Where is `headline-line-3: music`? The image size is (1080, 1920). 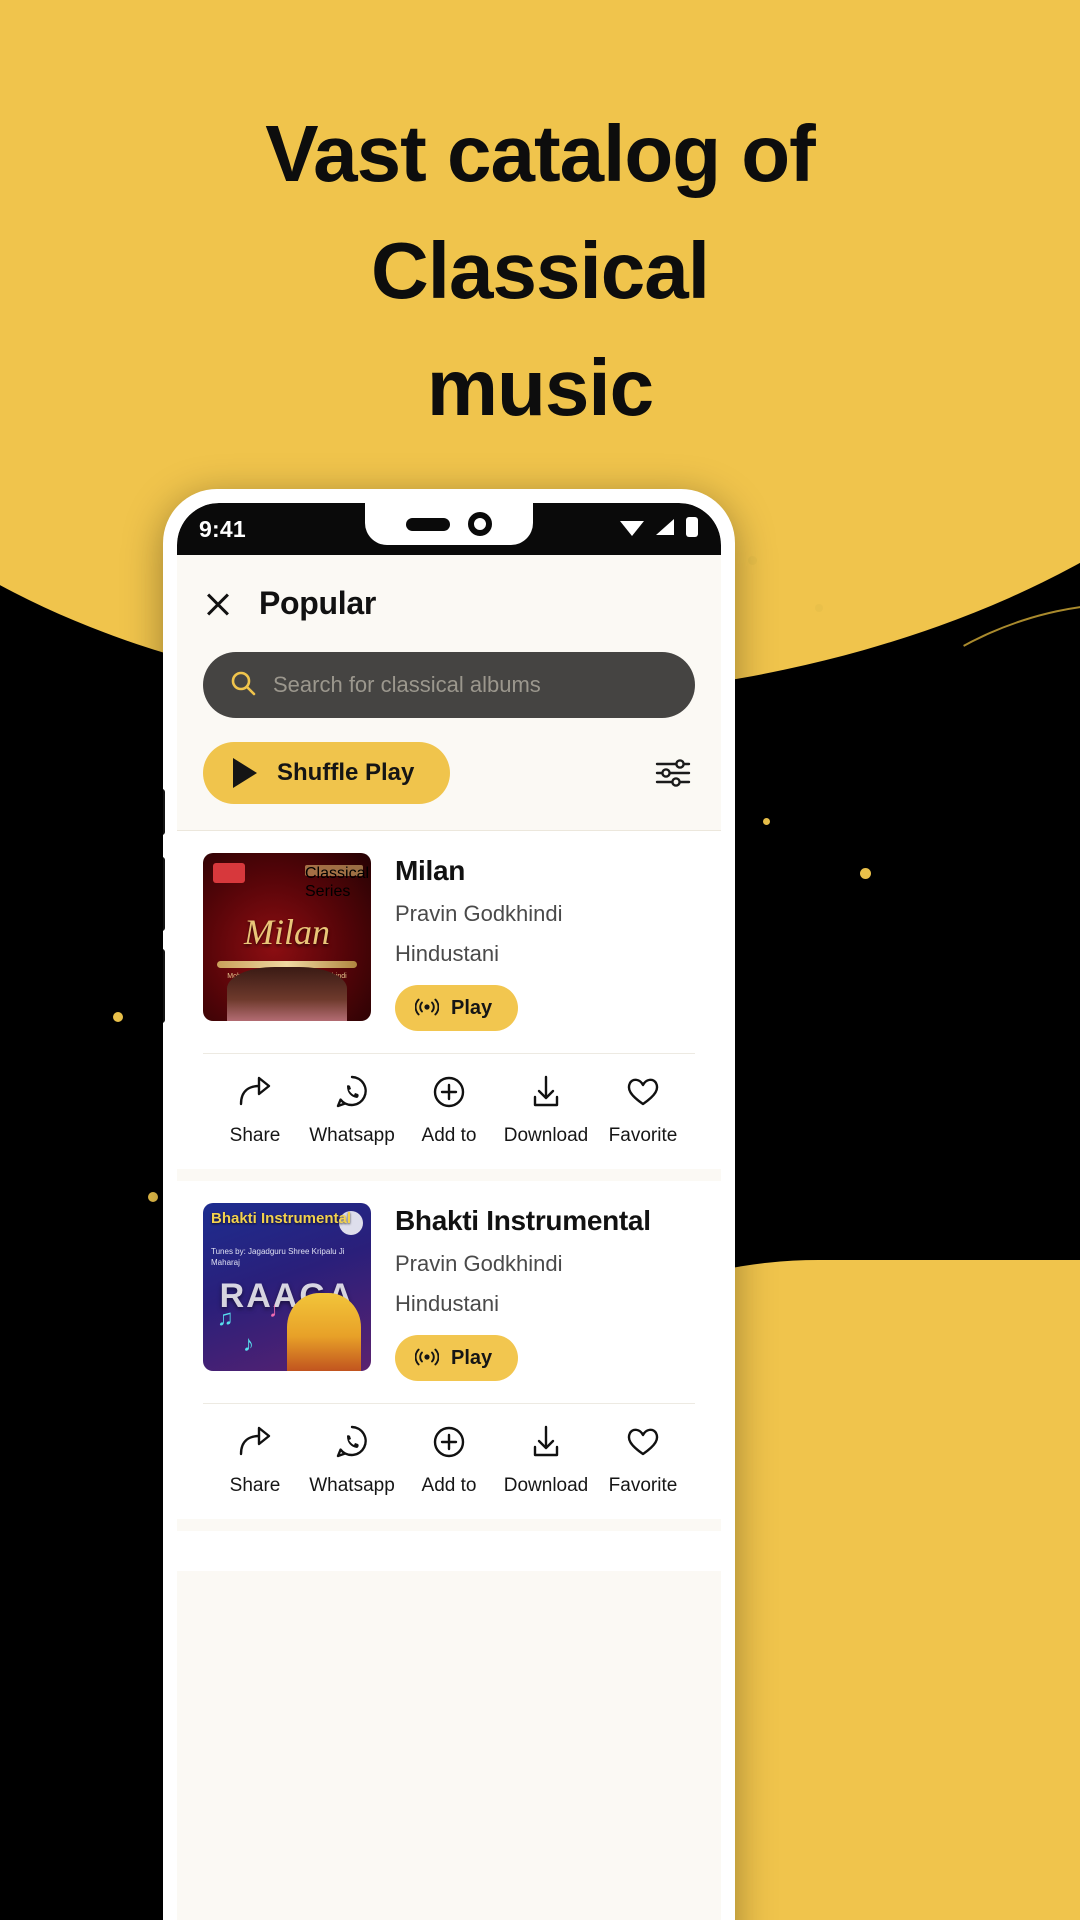 headline-line-3: music is located at coordinates (540, 387).